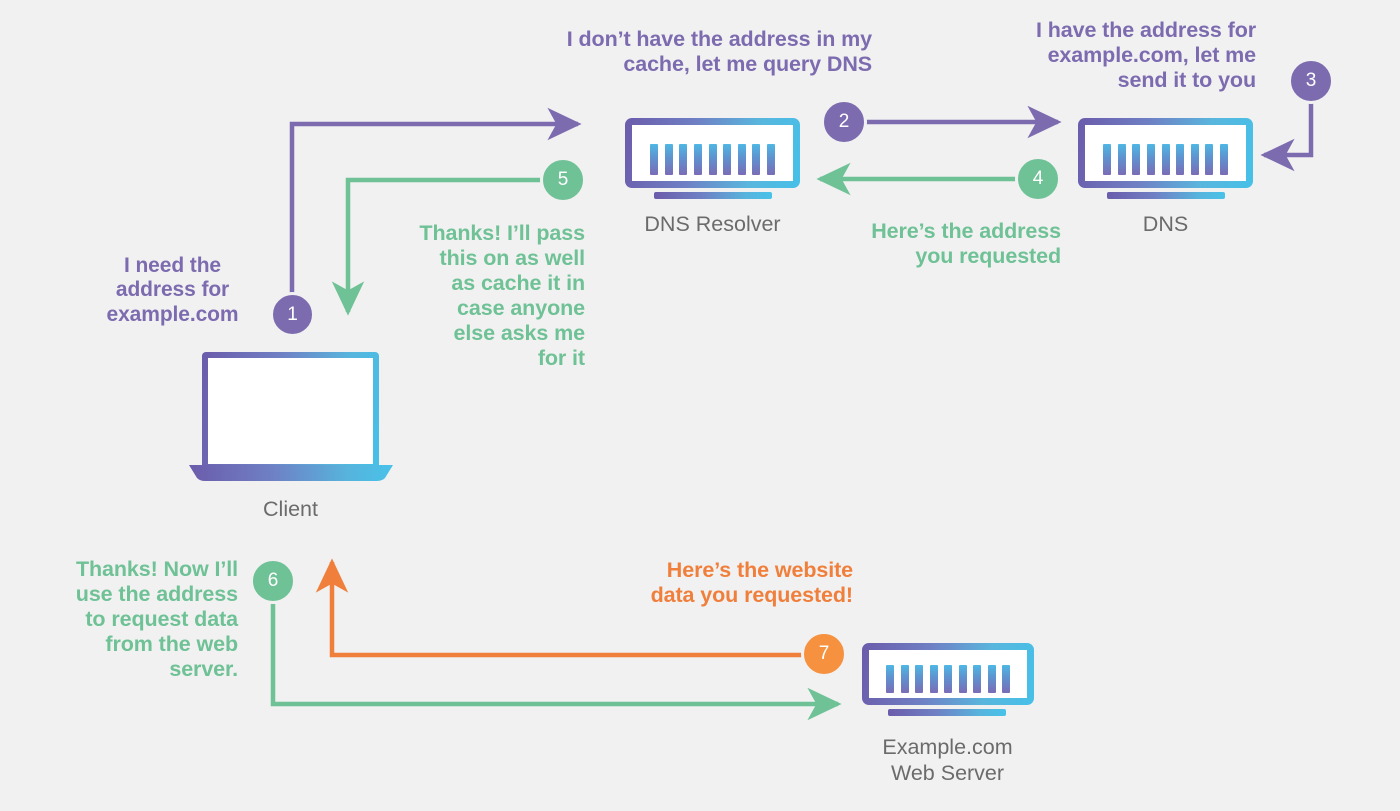  Describe the element at coordinates (290, 509) in the screenshot. I see `client-label: Client` at that location.